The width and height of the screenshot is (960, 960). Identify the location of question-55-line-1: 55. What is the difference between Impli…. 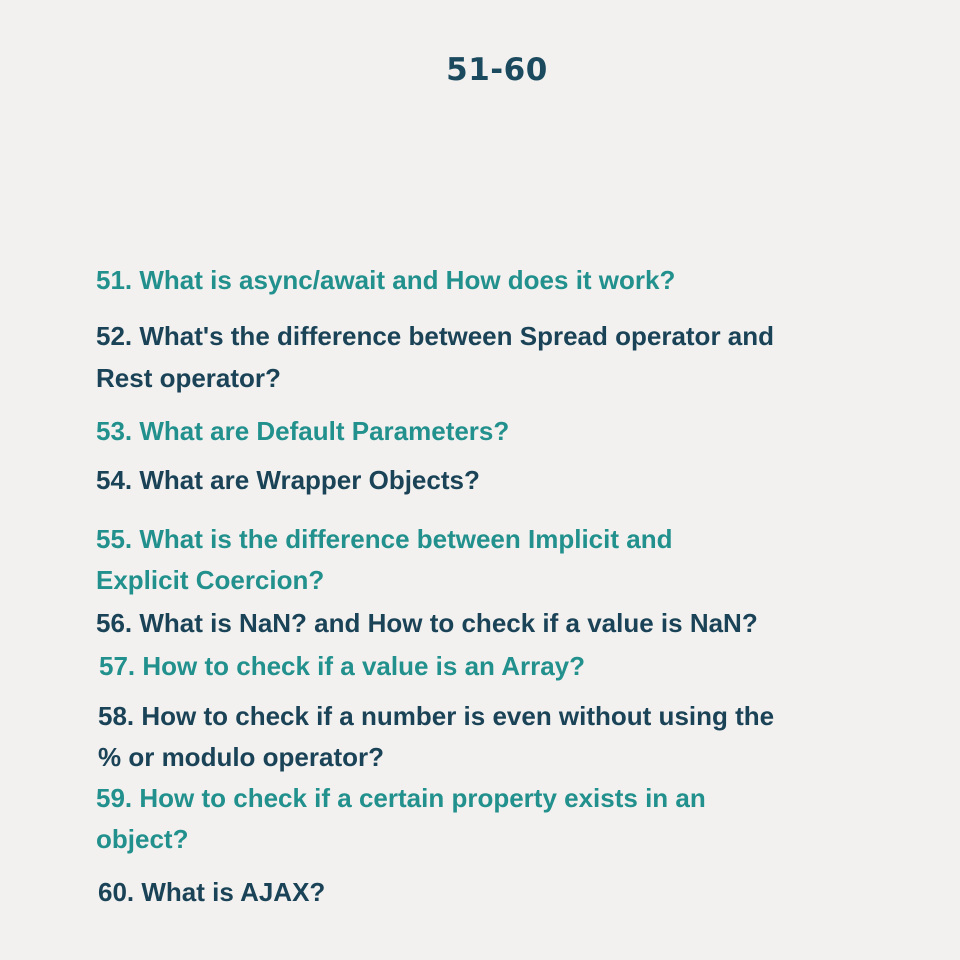
(384, 539).